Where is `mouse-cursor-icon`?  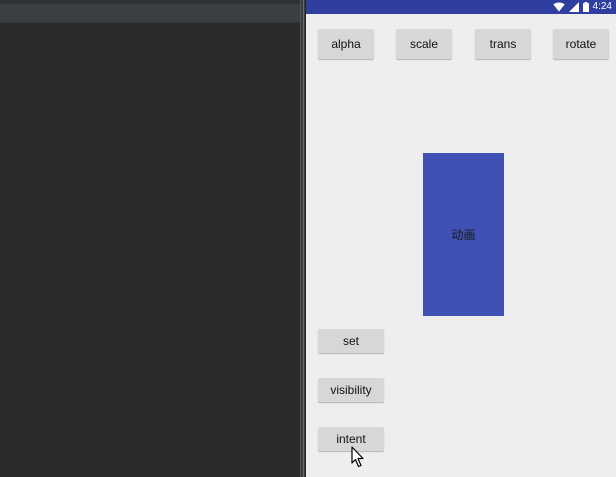
mouse-cursor-icon is located at coordinates (357, 457).